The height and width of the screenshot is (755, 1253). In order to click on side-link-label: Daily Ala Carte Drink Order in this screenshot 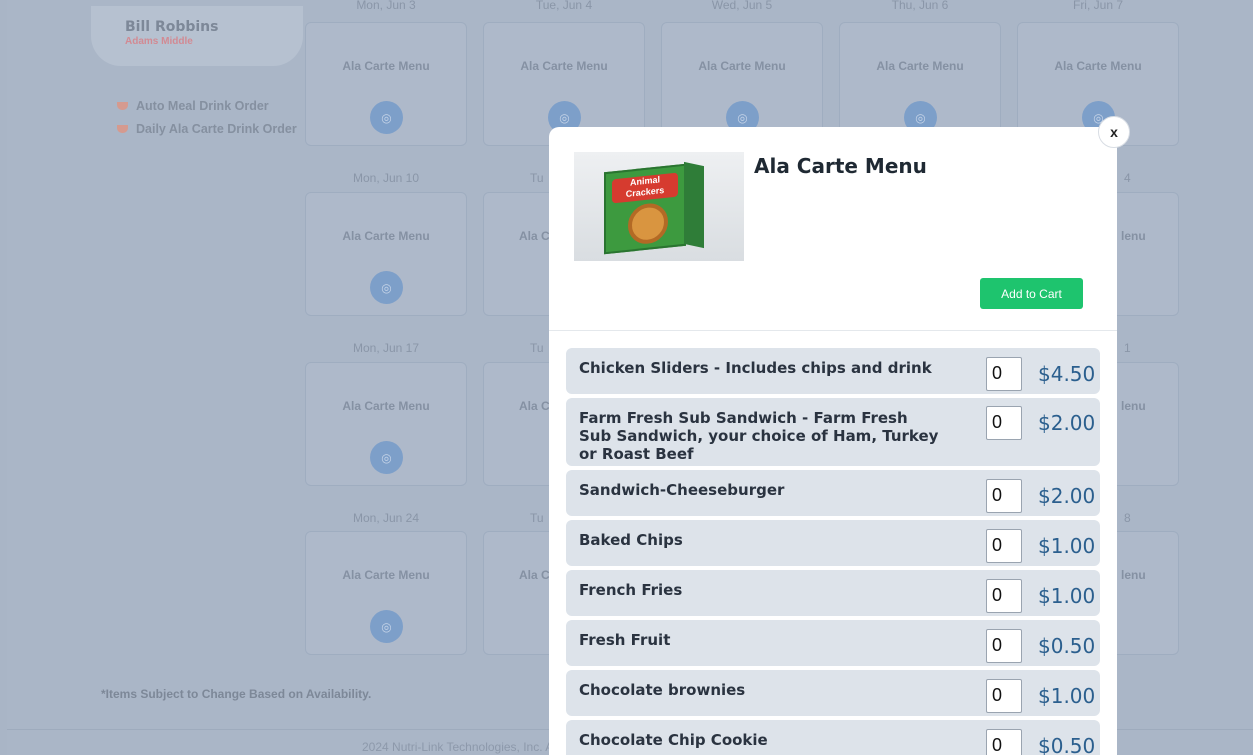, I will do `click(216, 128)`.